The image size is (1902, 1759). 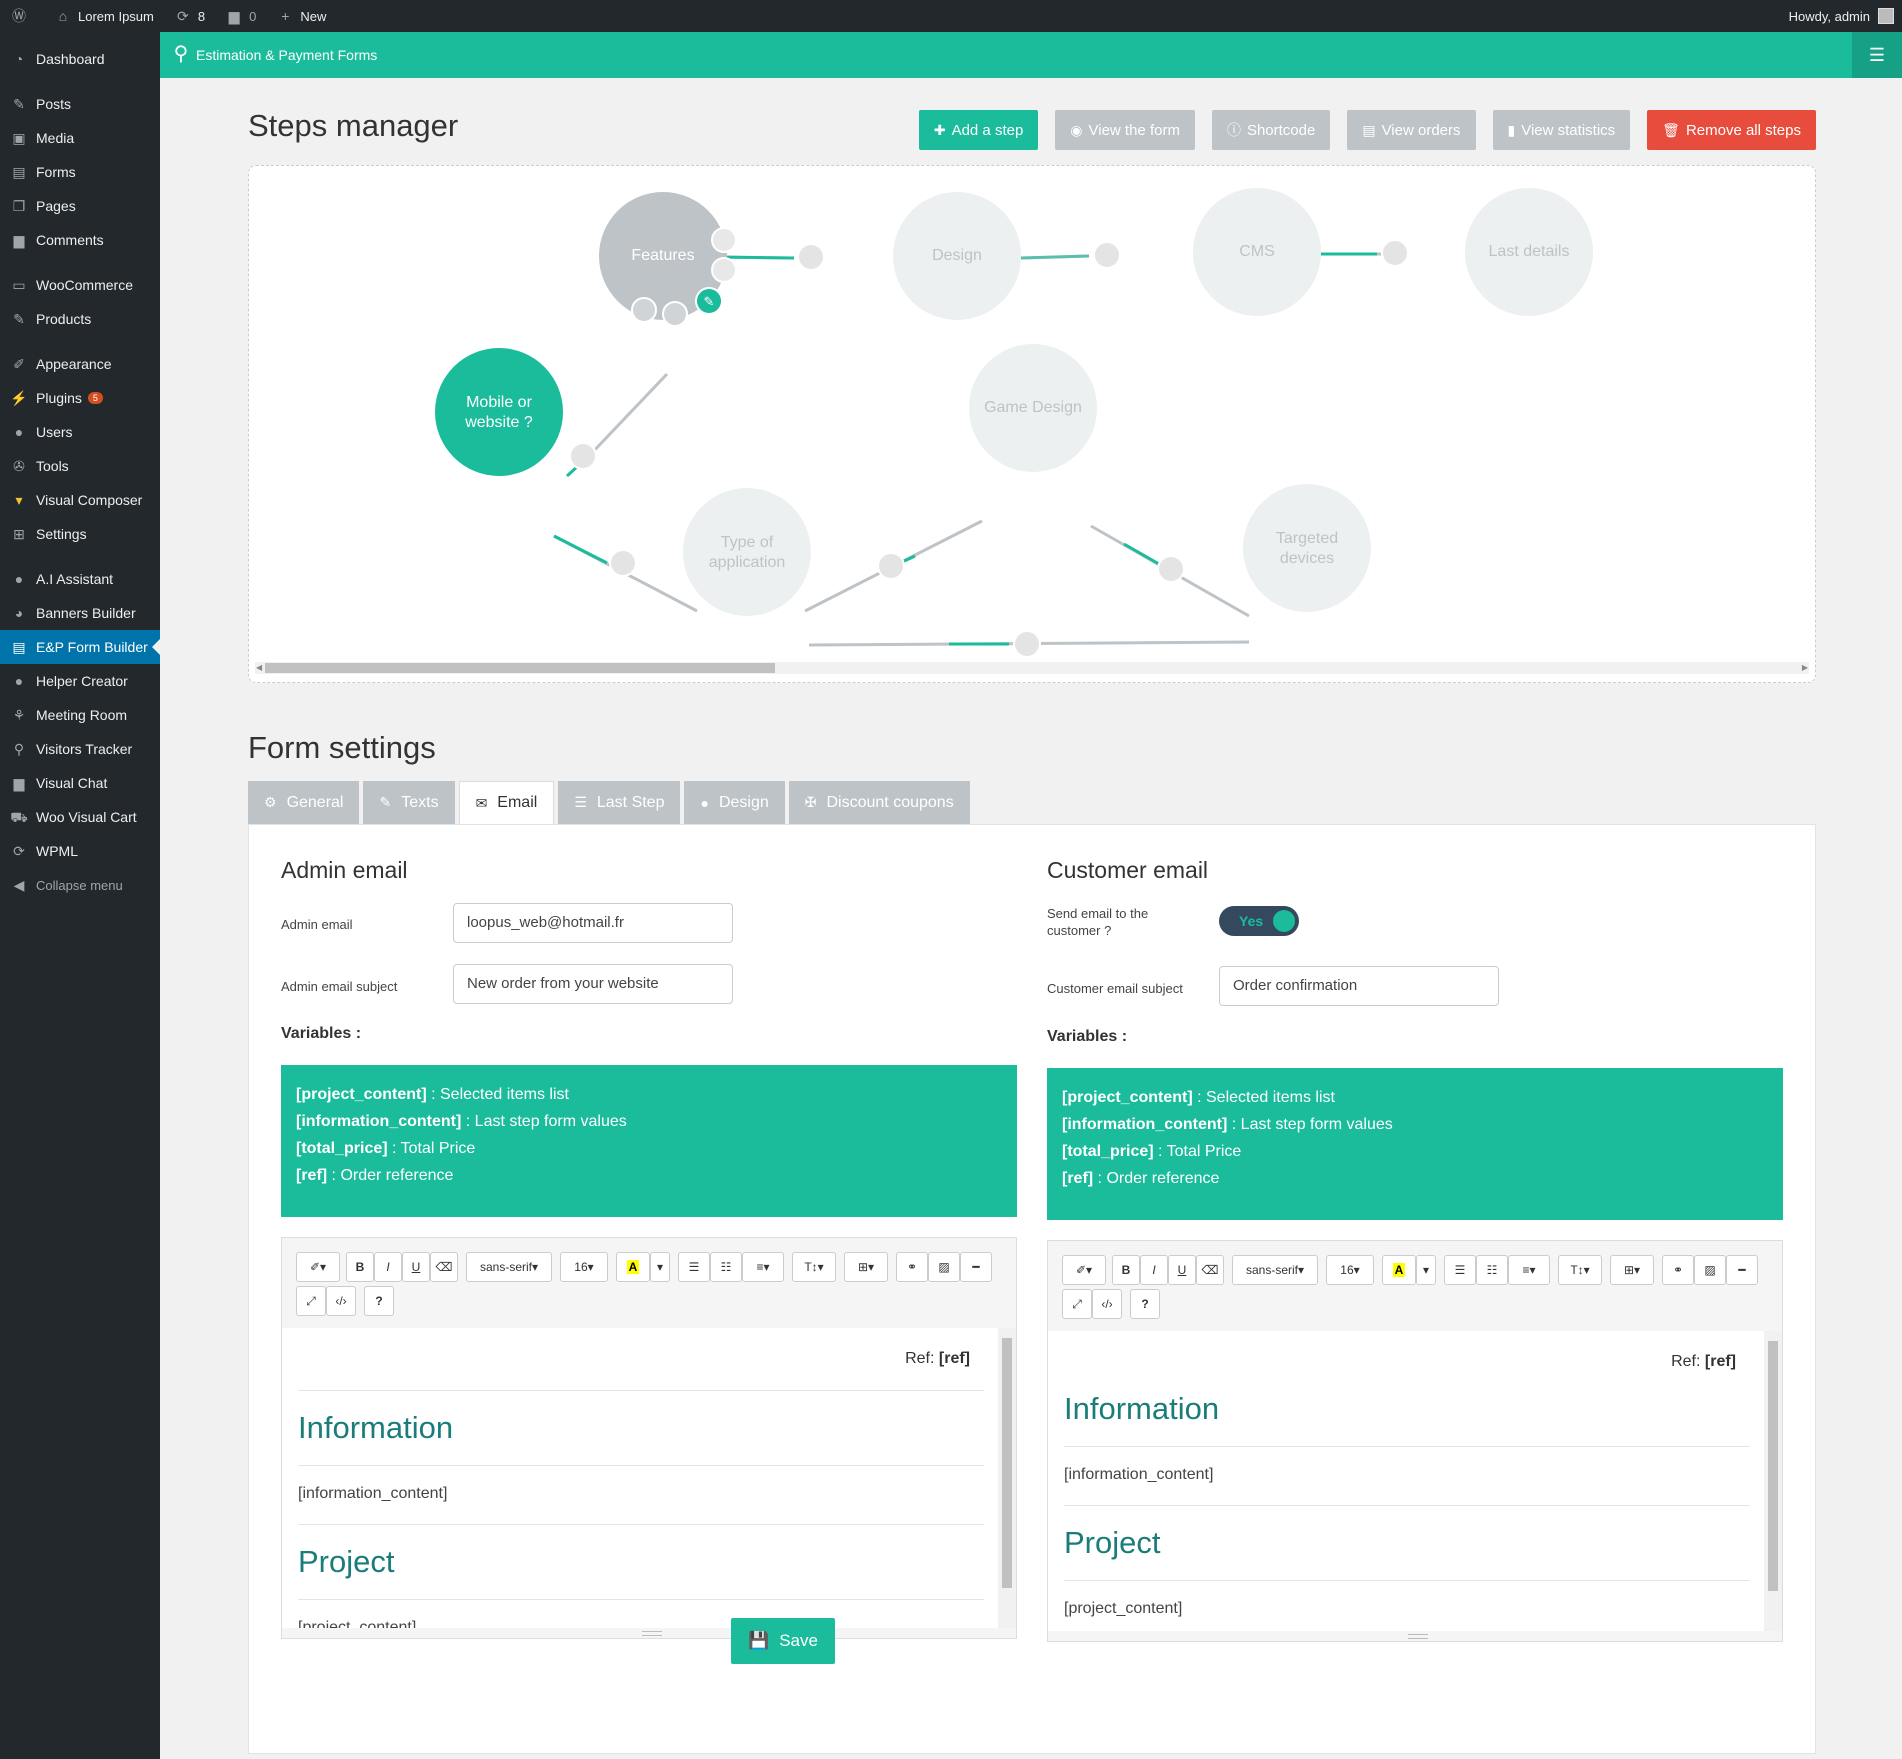 What do you see at coordinates (80, 817) in the screenshot?
I see `sidebar-item-woo-visual-cart: ⛟Woo Visual Cart` at bounding box center [80, 817].